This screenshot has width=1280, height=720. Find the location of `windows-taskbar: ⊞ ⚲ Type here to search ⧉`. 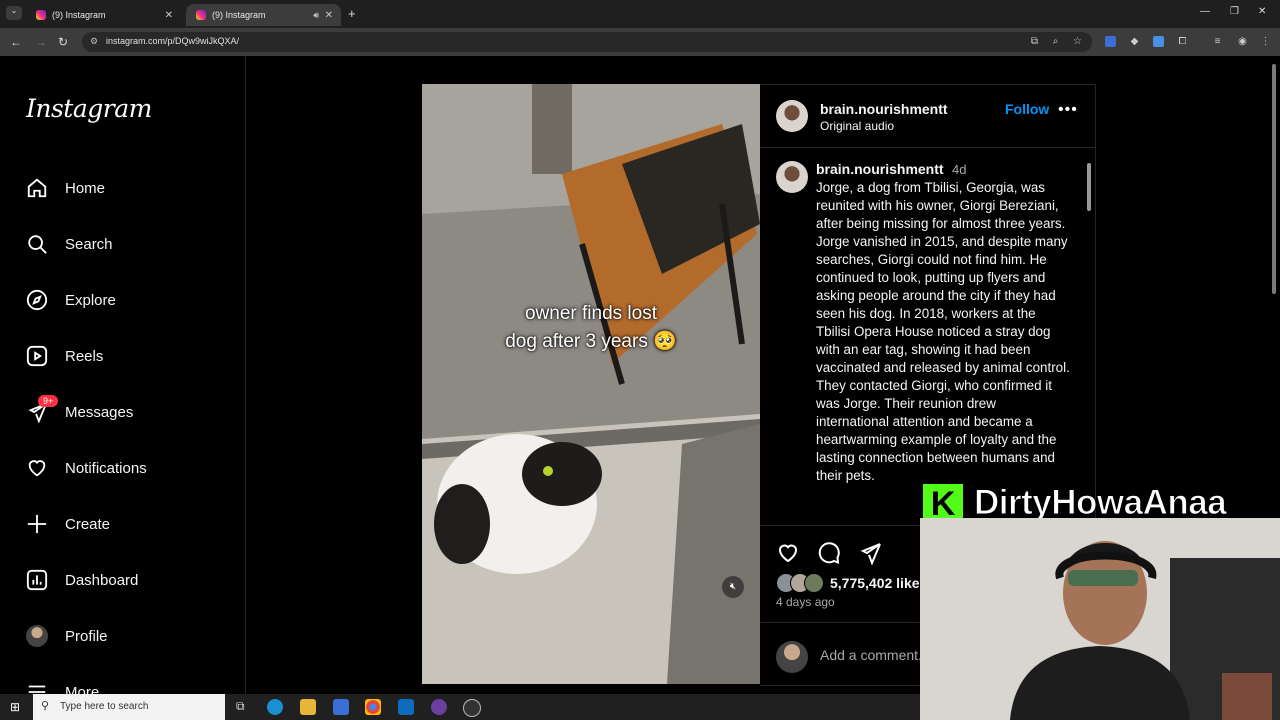

windows-taskbar: ⊞ ⚲ Type here to search ⧉ is located at coordinates (460, 707).